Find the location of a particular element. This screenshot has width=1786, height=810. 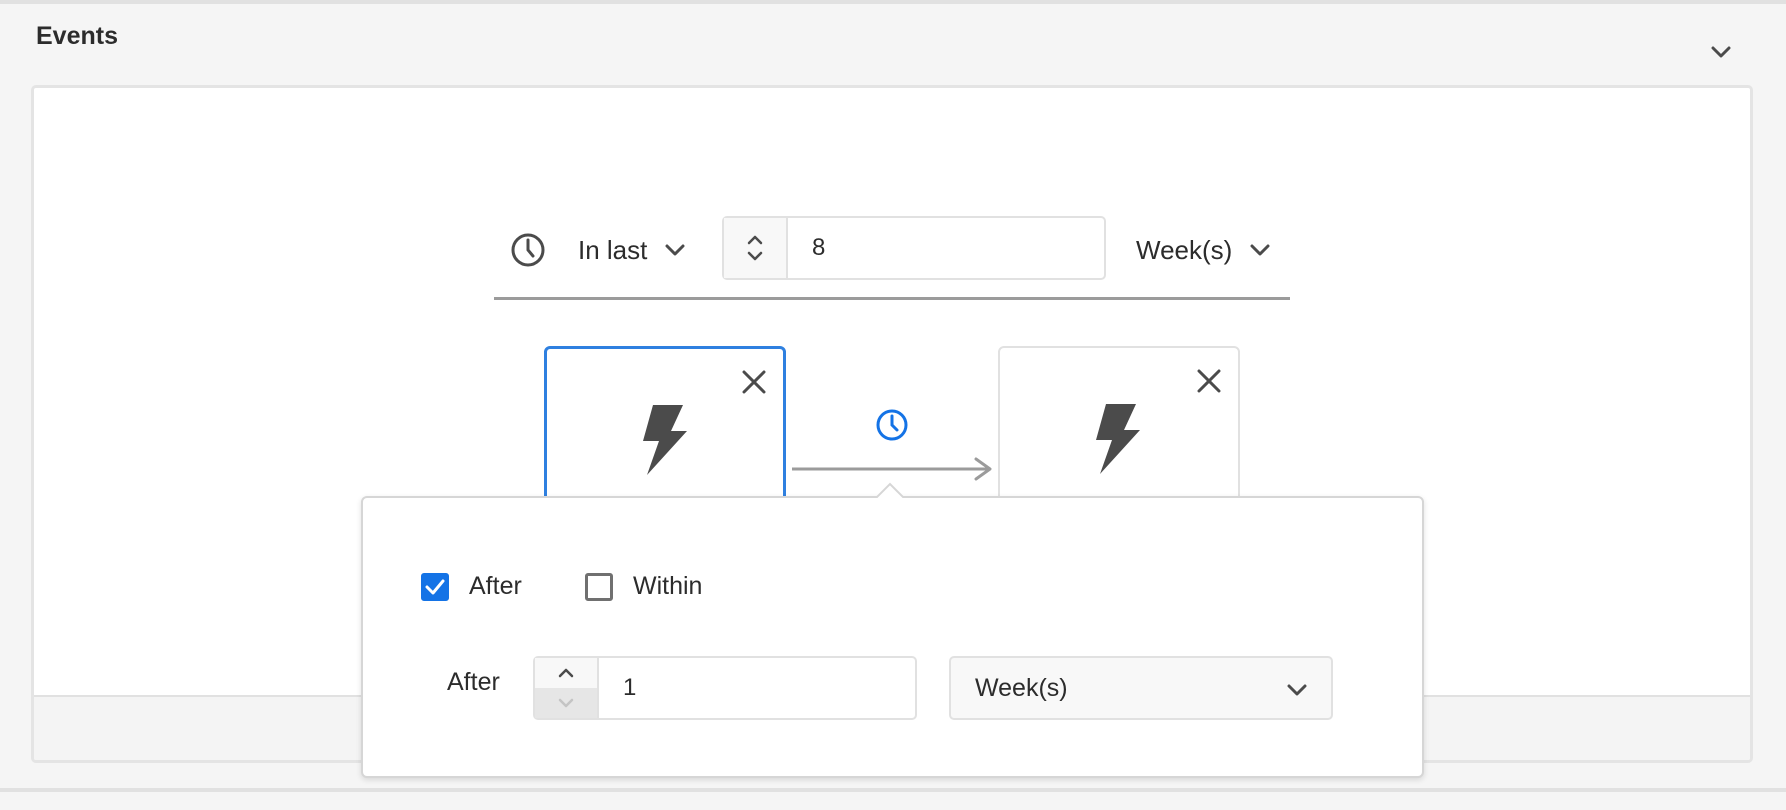

collapse-chevron-icon is located at coordinates (1721, 52).